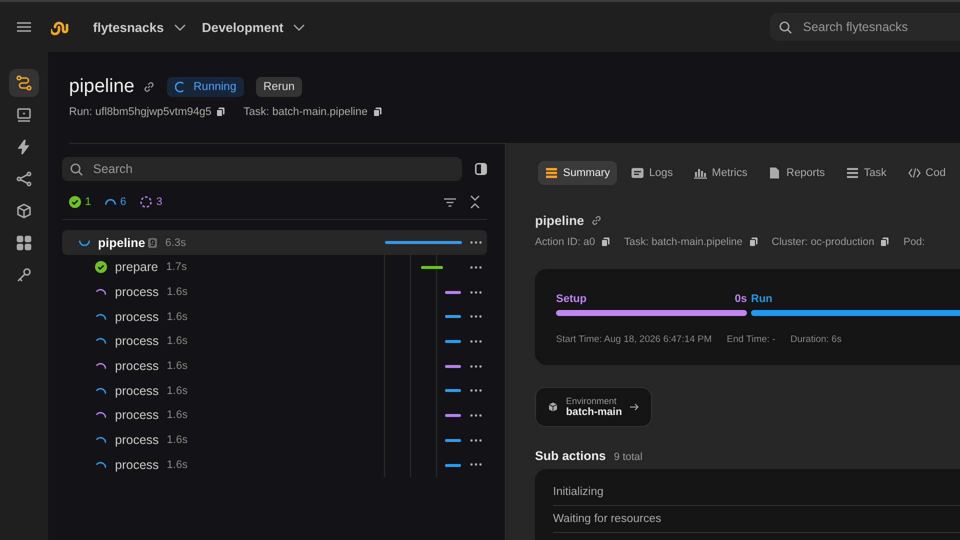 This screenshot has height=540, width=960. Describe the element at coordinates (101, 87) in the screenshot. I see `run-title: pipeline` at that location.